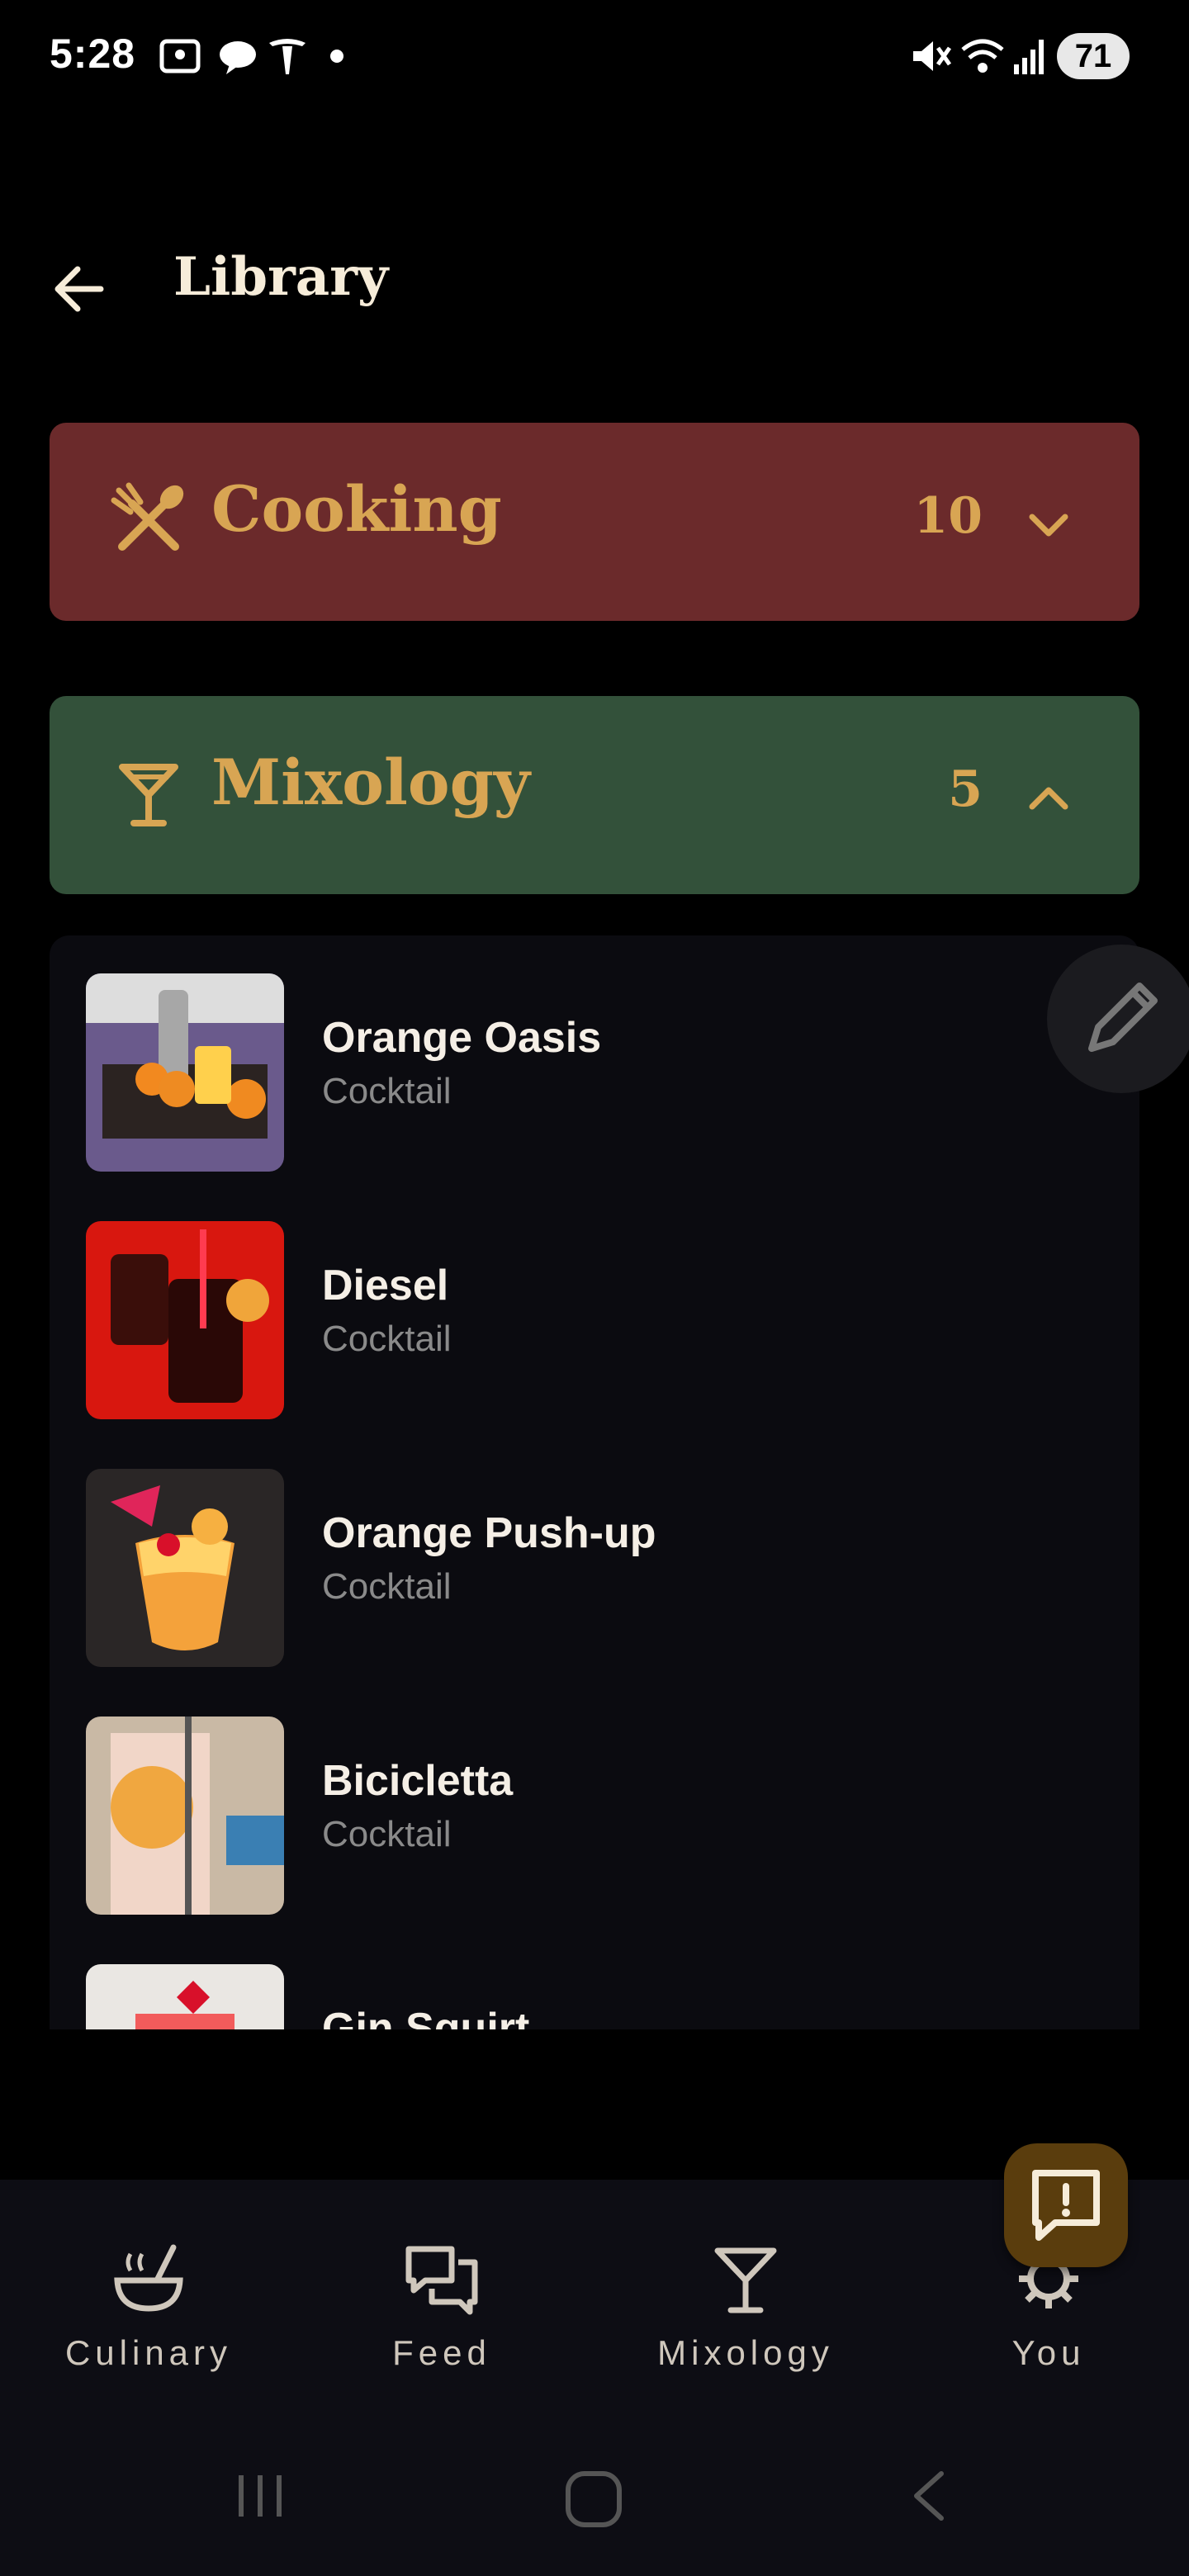 This screenshot has height=2576, width=1189. What do you see at coordinates (929, 2496) in the screenshot?
I see `system-back-icon` at bounding box center [929, 2496].